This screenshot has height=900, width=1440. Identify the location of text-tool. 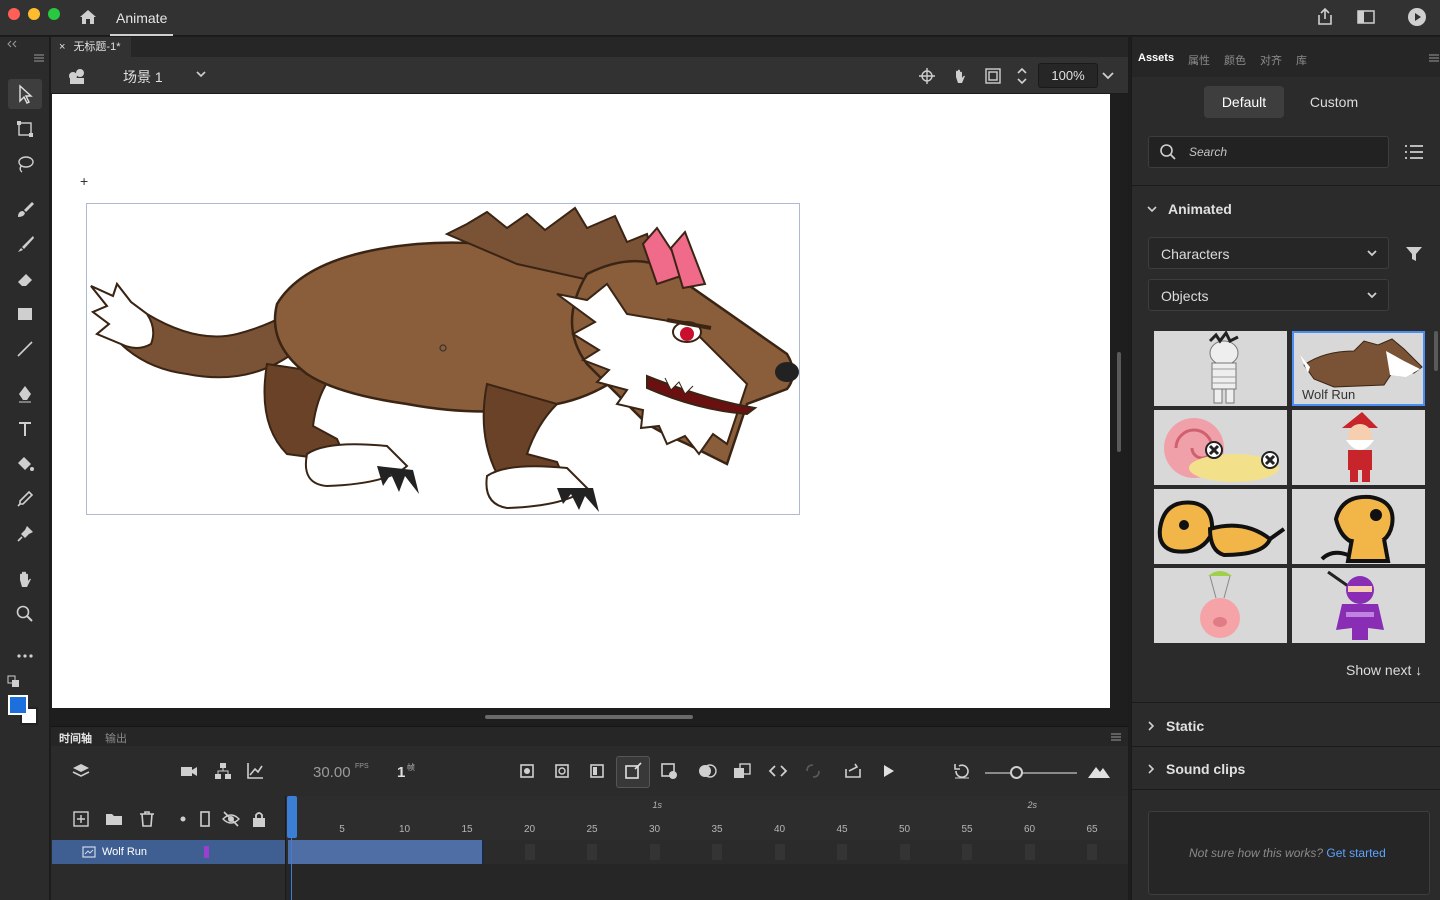
(25, 429).